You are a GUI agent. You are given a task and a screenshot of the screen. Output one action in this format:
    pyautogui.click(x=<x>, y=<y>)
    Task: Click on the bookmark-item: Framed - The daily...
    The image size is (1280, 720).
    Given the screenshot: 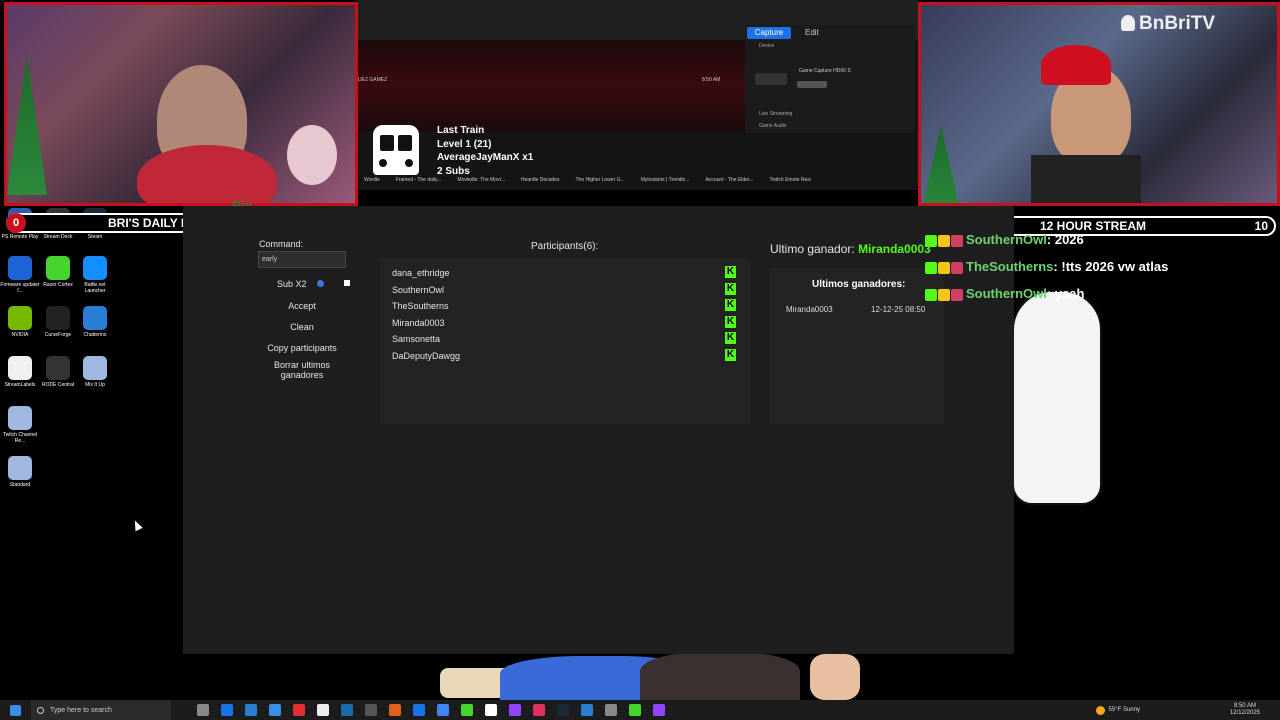 What is the action you would take?
    pyautogui.click(x=419, y=180)
    